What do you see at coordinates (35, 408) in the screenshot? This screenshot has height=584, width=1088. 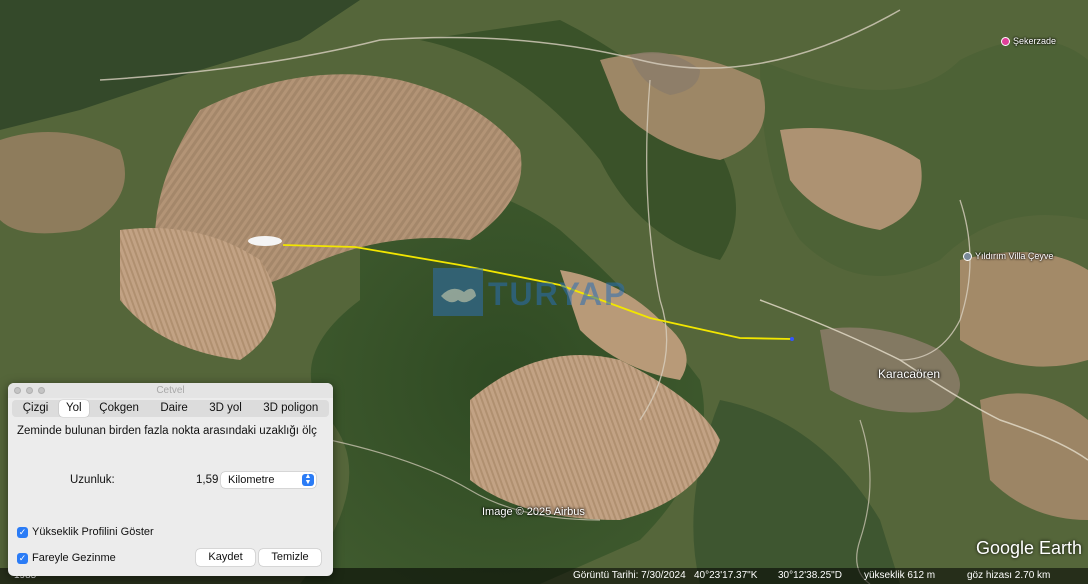 I see `tab-line: Çizgi` at bounding box center [35, 408].